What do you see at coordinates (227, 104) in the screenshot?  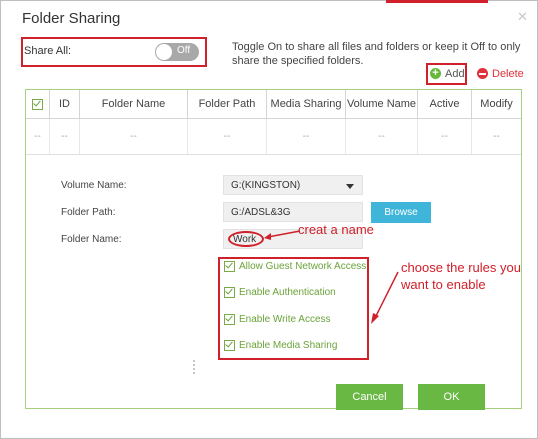 I see `column-header-folder-path: Folder Path` at bounding box center [227, 104].